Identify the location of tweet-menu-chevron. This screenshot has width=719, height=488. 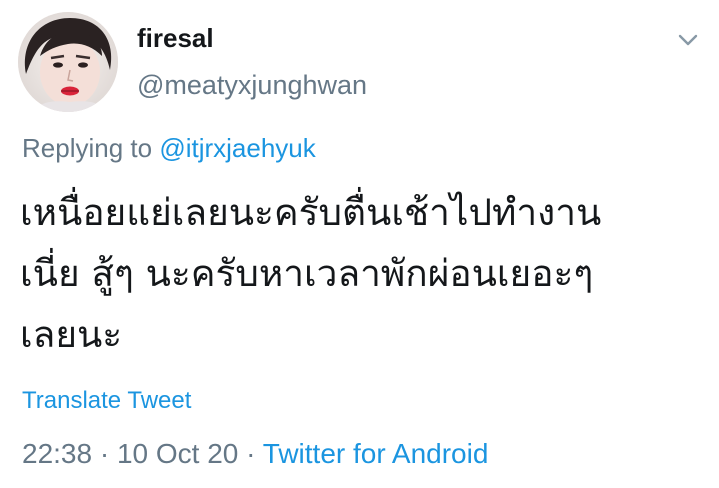
(688, 40).